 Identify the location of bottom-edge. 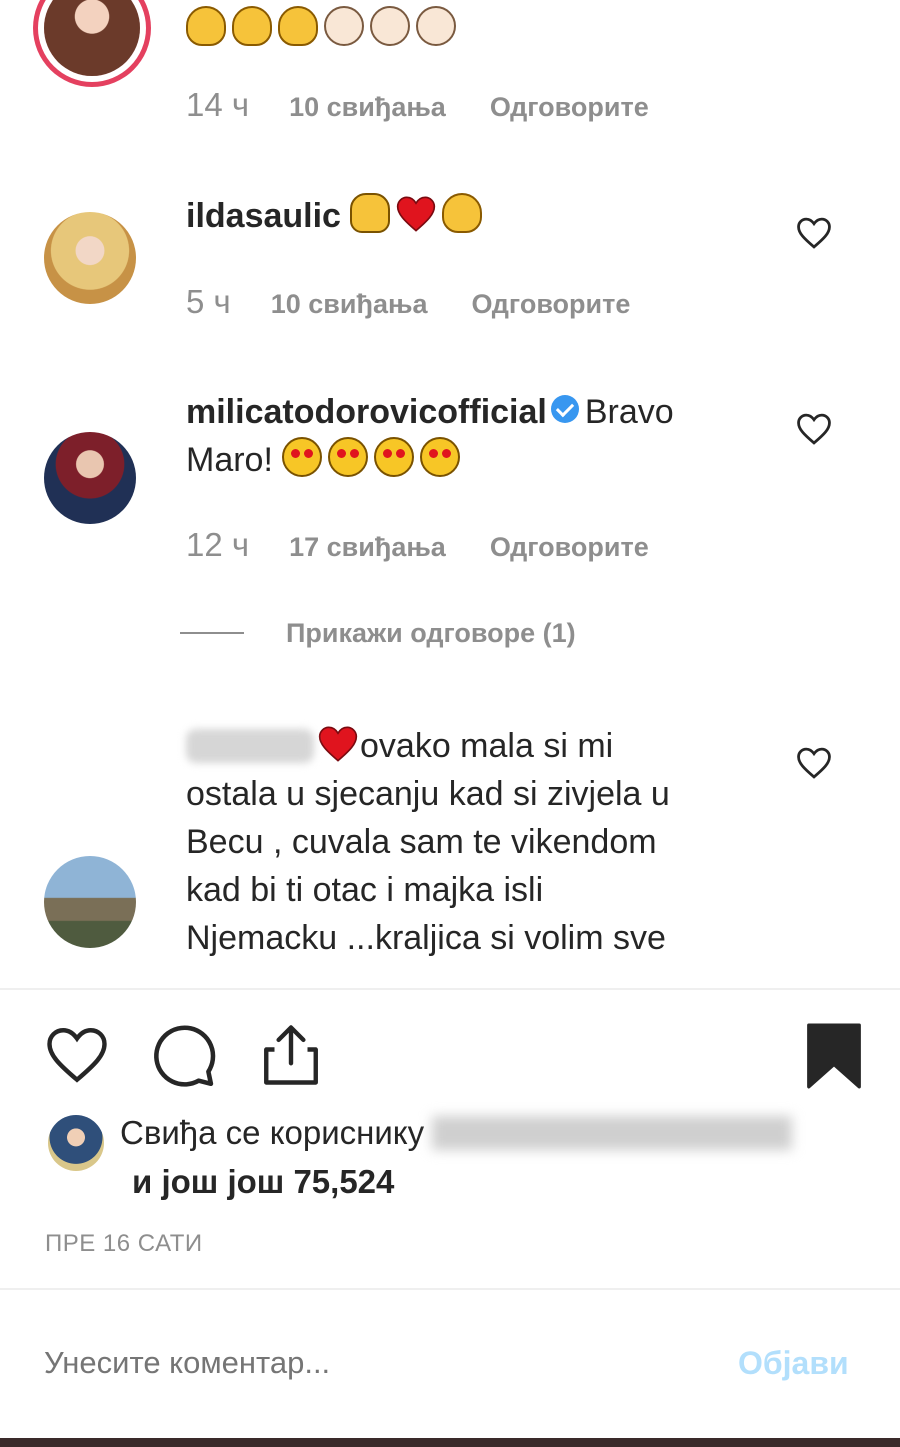
(450, 1442).